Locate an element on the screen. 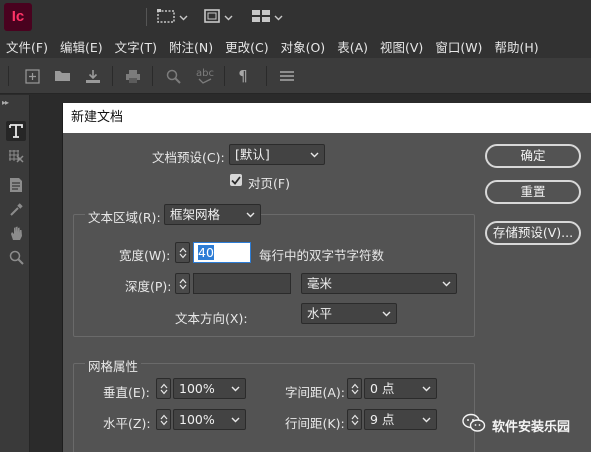 This screenshot has height=452, width=591. facing-pages-checkbox is located at coordinates (236, 180).